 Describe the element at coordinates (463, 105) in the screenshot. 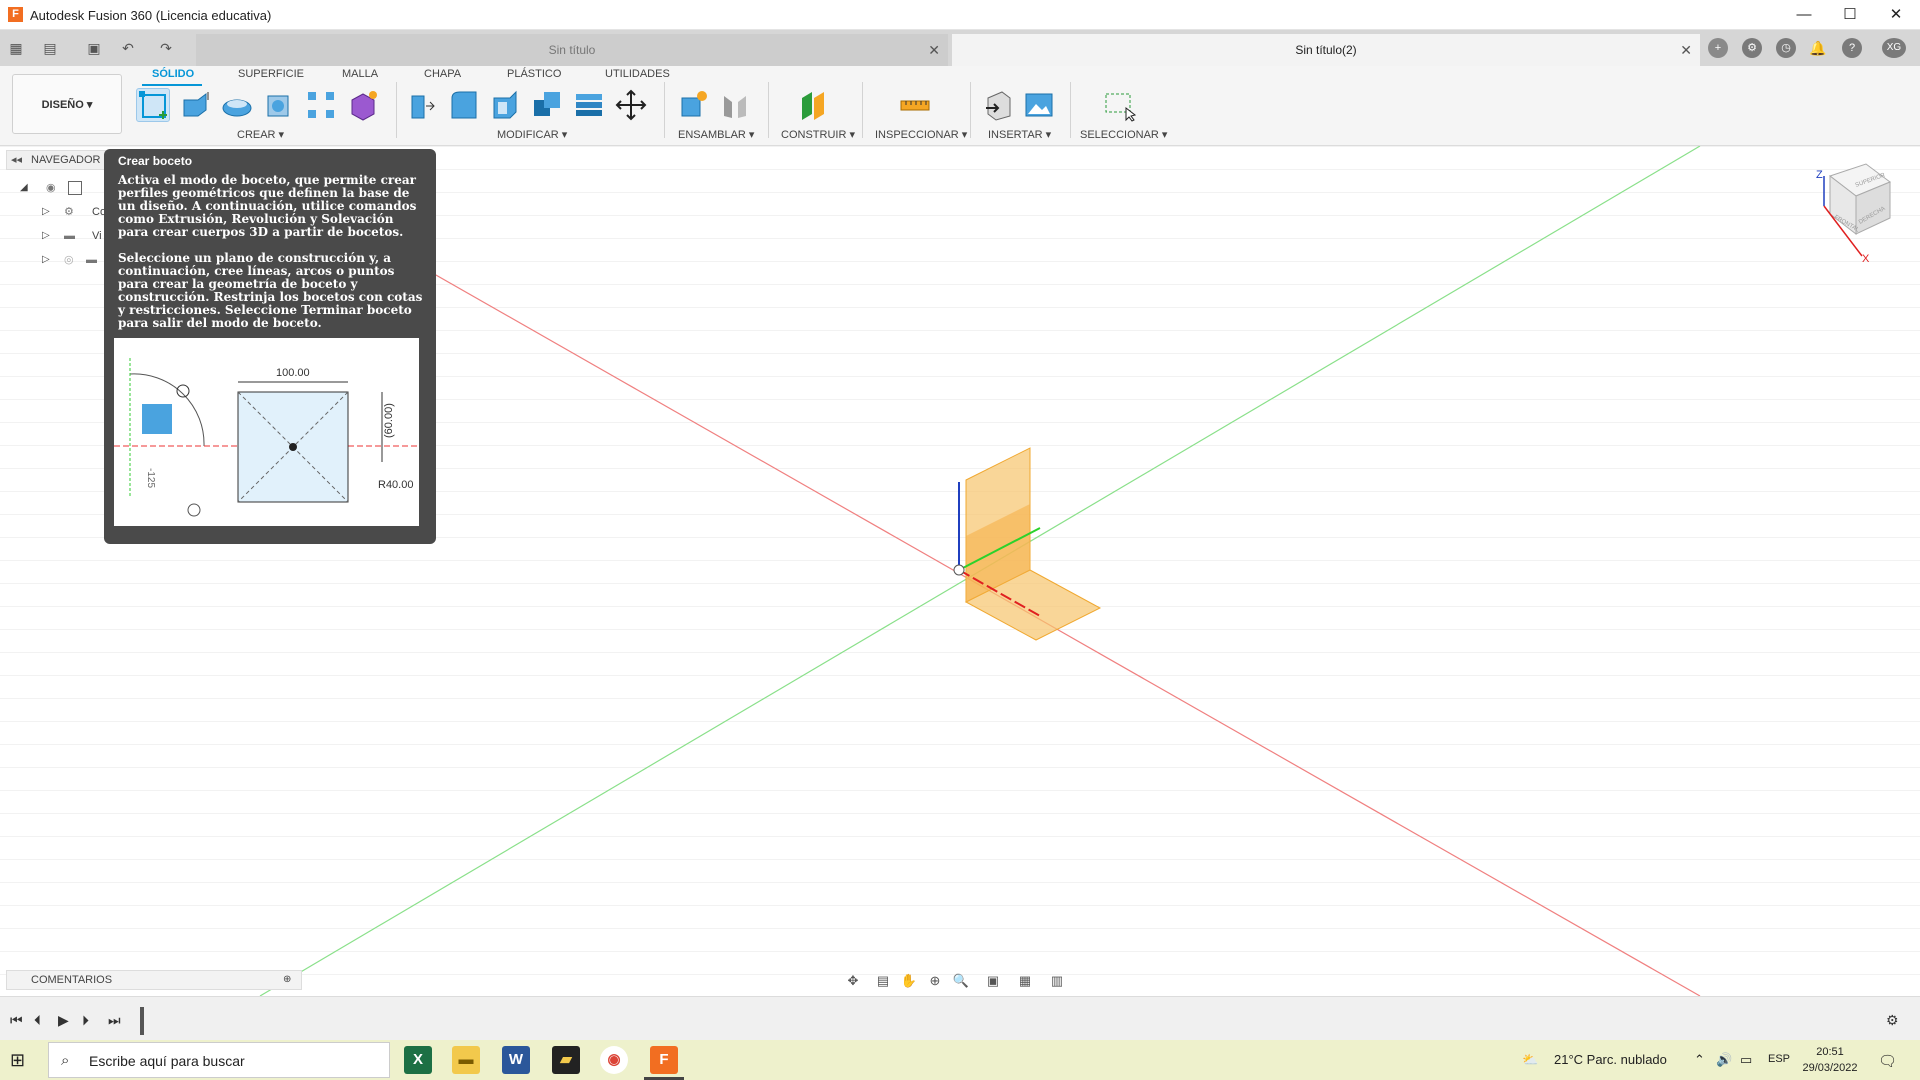

I see `fillet-button` at that location.